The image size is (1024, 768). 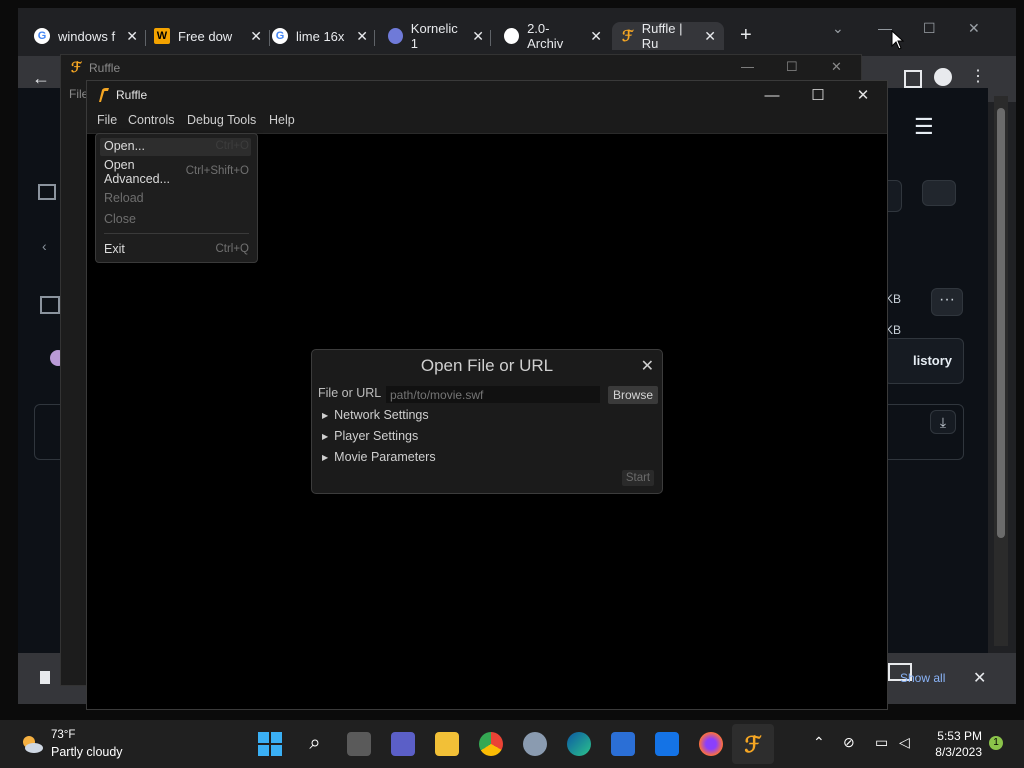 I want to click on menu-item-reload: Reload, so click(x=124, y=198).